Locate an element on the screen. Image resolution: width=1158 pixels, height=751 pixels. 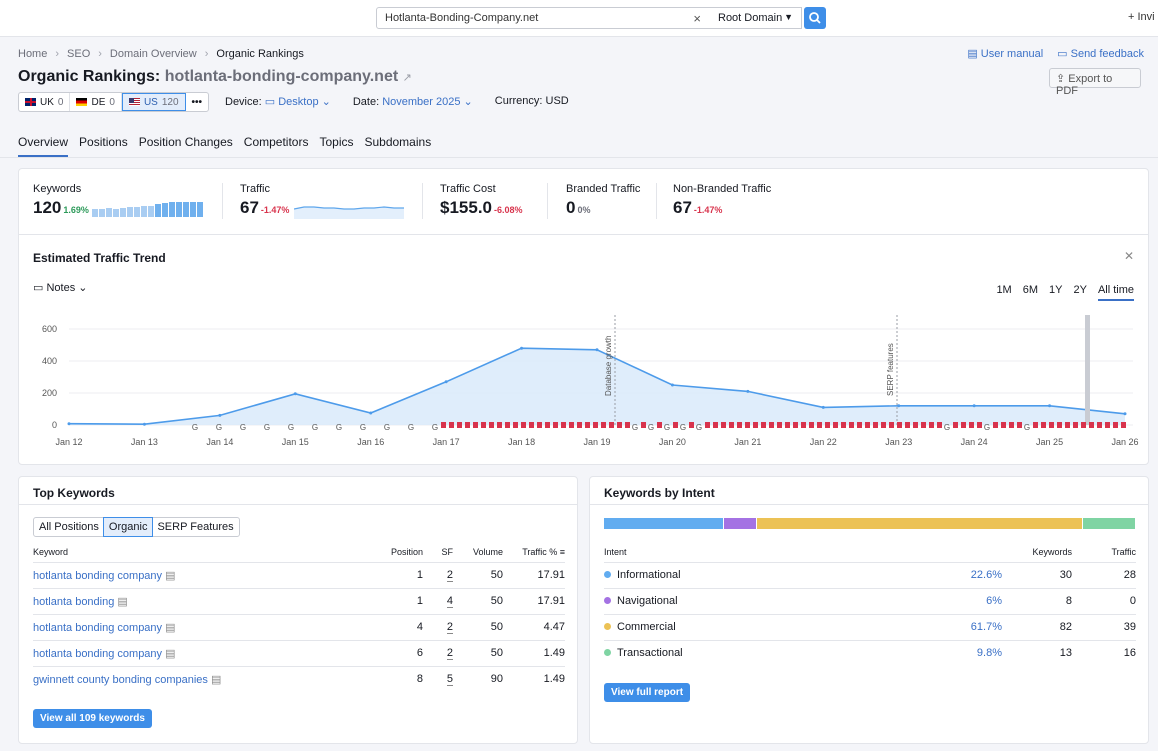
col-keyword: Keyword is located at coordinates (198, 552).